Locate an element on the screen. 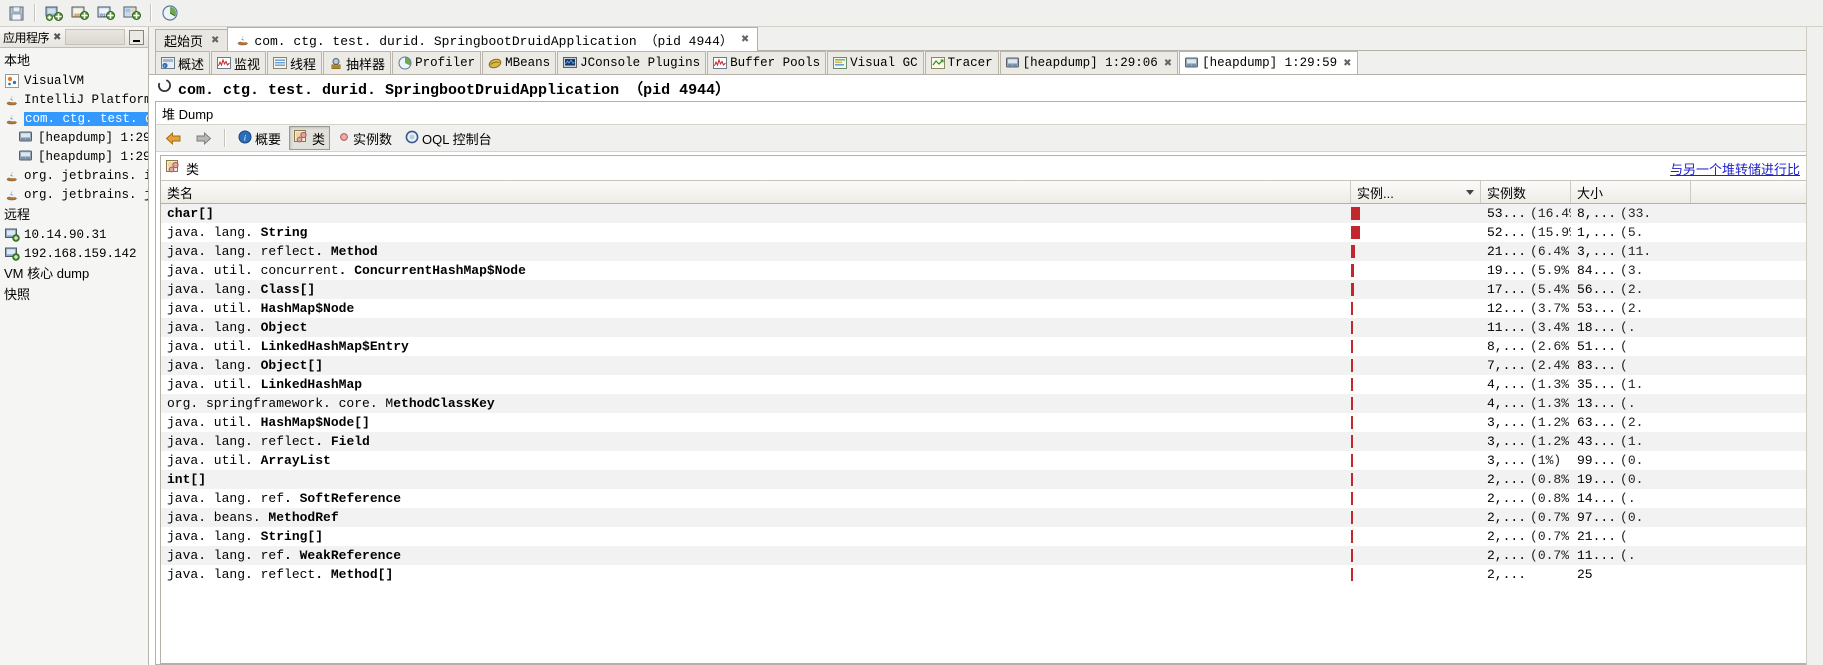 The image size is (1823, 665). tree-item-intellij-platform: IntelliJ Platform ( is located at coordinates (74, 99).